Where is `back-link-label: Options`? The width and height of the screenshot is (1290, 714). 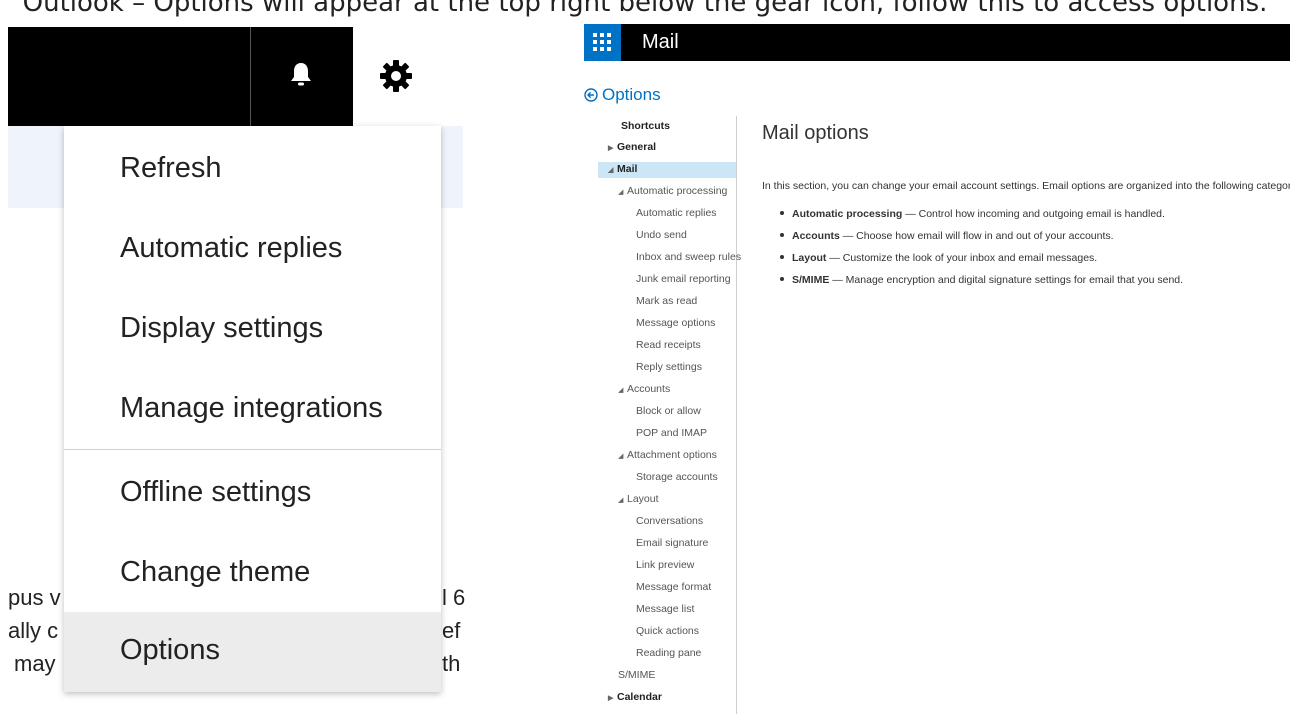
back-link-label: Options is located at coordinates (631, 94).